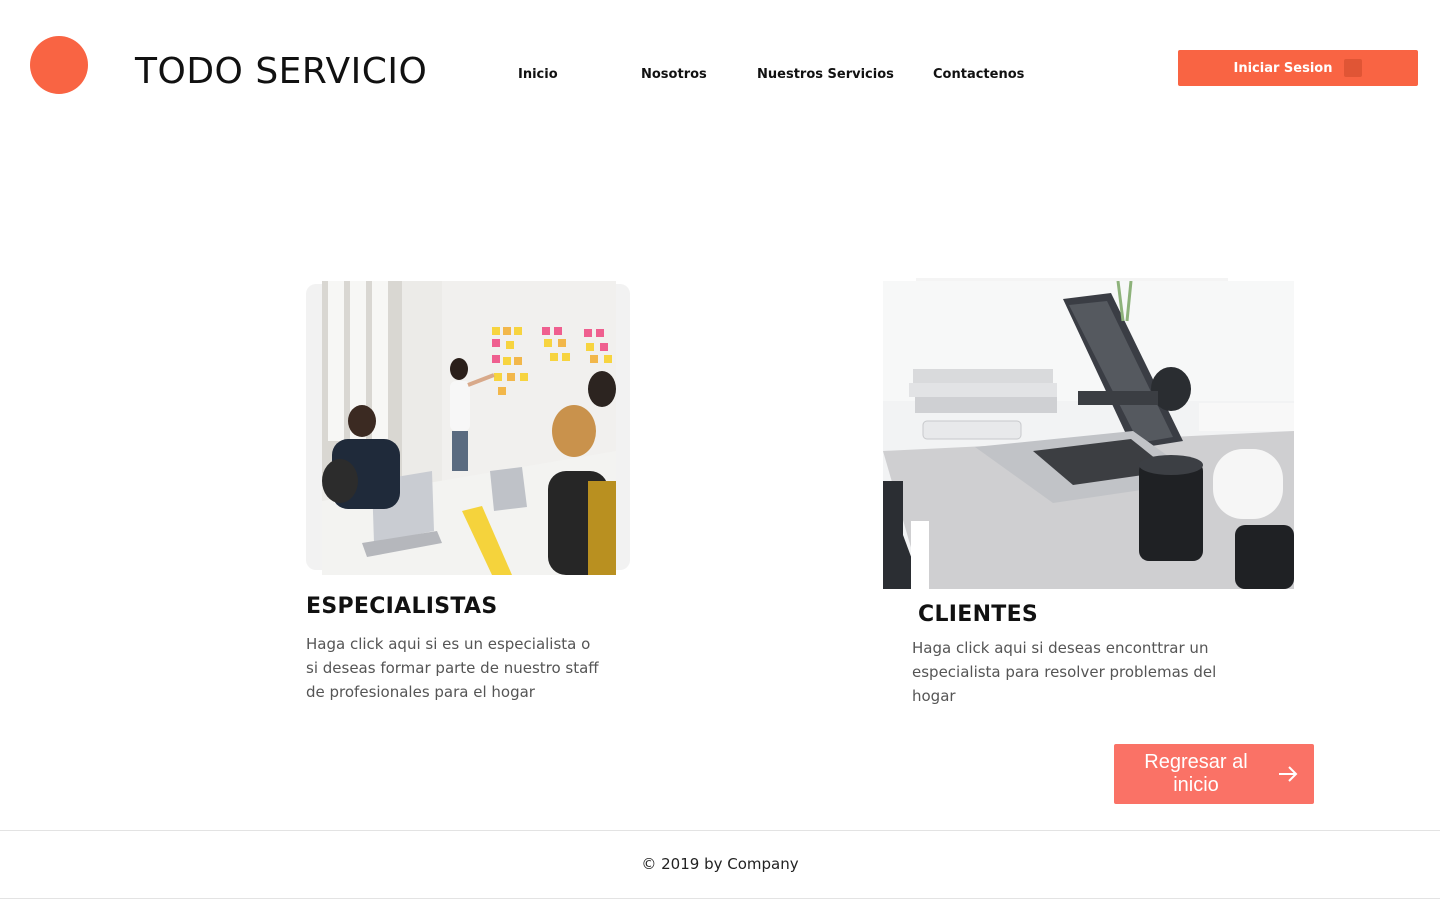  What do you see at coordinates (1196, 773) in the screenshot?
I see `back-to-home-label: Regresar al inicio` at bounding box center [1196, 773].